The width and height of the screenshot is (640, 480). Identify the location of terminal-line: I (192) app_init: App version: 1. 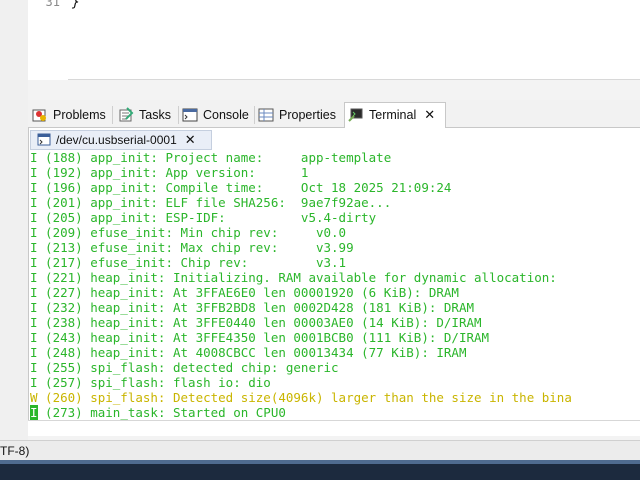
(169, 172).